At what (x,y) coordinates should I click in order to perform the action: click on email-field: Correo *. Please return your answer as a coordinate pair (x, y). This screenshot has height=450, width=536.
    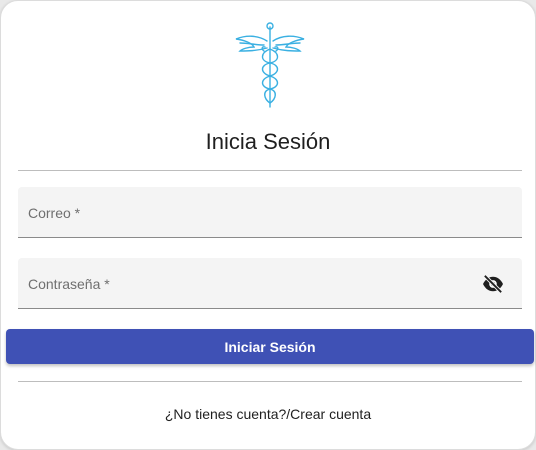
    Looking at the image, I should click on (270, 212).